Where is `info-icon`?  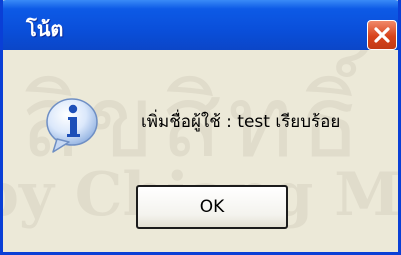
info-icon is located at coordinates (72, 125).